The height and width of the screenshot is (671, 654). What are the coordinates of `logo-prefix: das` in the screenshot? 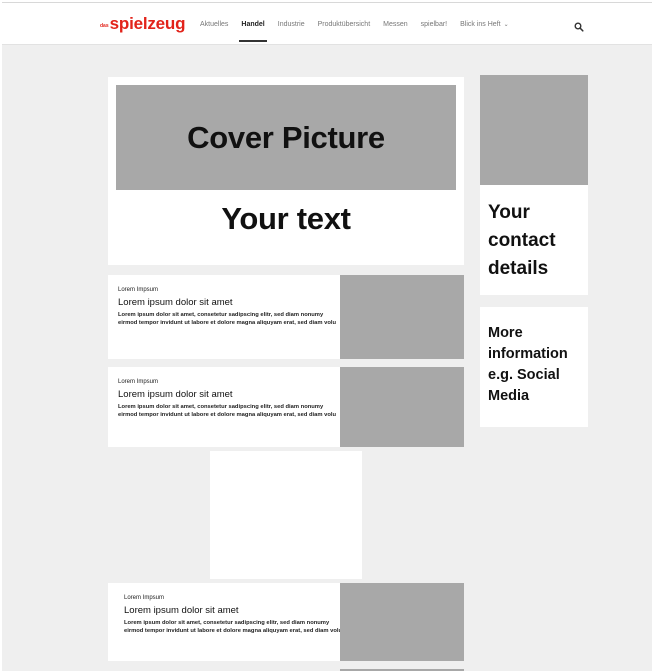 It's located at (104, 26).